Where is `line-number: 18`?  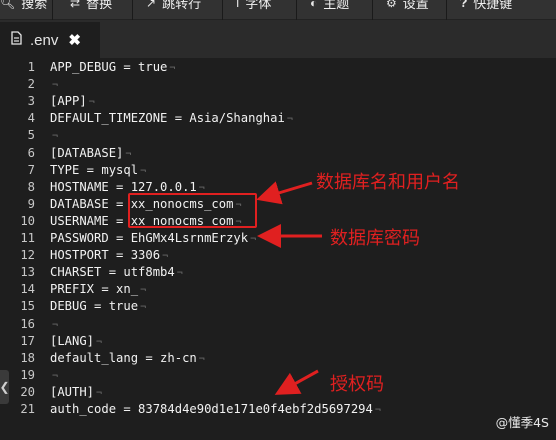
line-number: 18 is located at coordinates (27, 358).